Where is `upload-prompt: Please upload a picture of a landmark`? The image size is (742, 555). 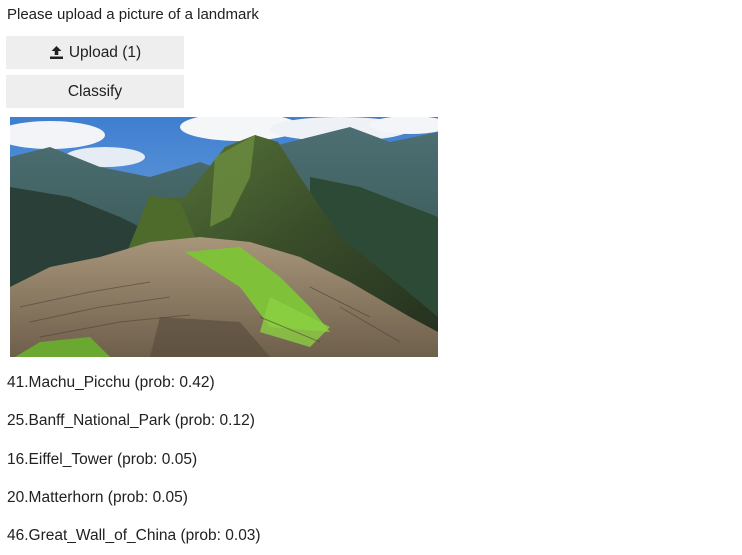
upload-prompt: Please upload a picture of a landmark is located at coordinates (133, 14).